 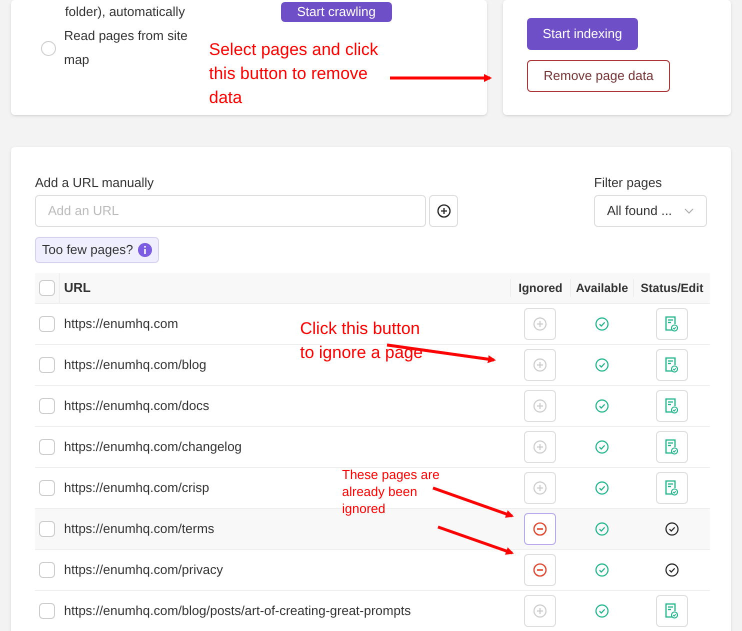 What do you see at coordinates (540, 287) in the screenshot?
I see `column-header: Ignored` at bounding box center [540, 287].